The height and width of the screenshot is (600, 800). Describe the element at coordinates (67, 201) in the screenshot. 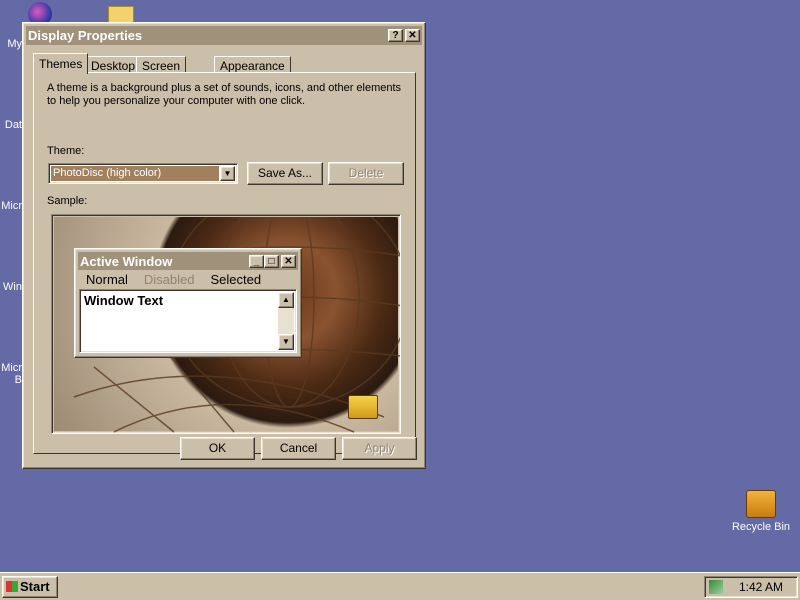

I see `sample-label: Sample:` at that location.